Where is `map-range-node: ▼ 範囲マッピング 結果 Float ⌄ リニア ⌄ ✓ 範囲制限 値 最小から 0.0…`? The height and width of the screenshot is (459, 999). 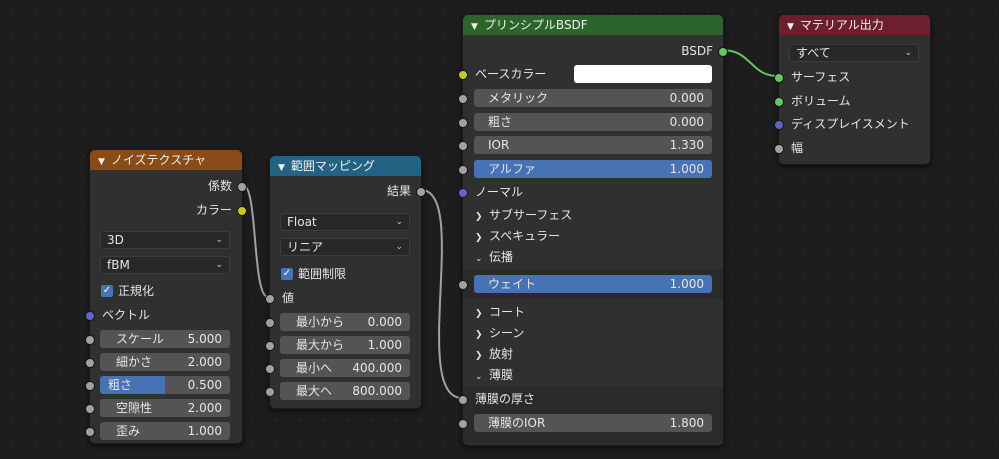 map-range-node: ▼ 範囲マッピング 結果 Float ⌄ リニア ⌄ ✓ 範囲制限 値 最小から 0.0… is located at coordinates (345, 282).